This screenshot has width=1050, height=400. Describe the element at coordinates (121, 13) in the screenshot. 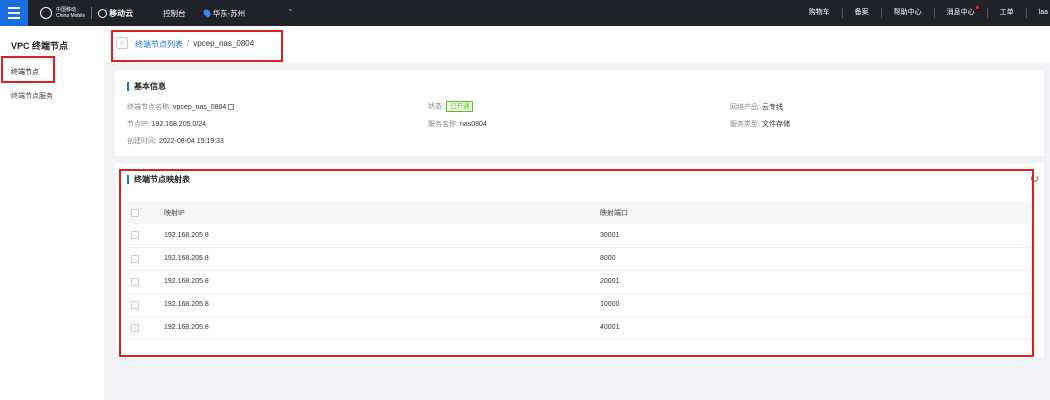

I see `brand-name: 移动云` at that location.